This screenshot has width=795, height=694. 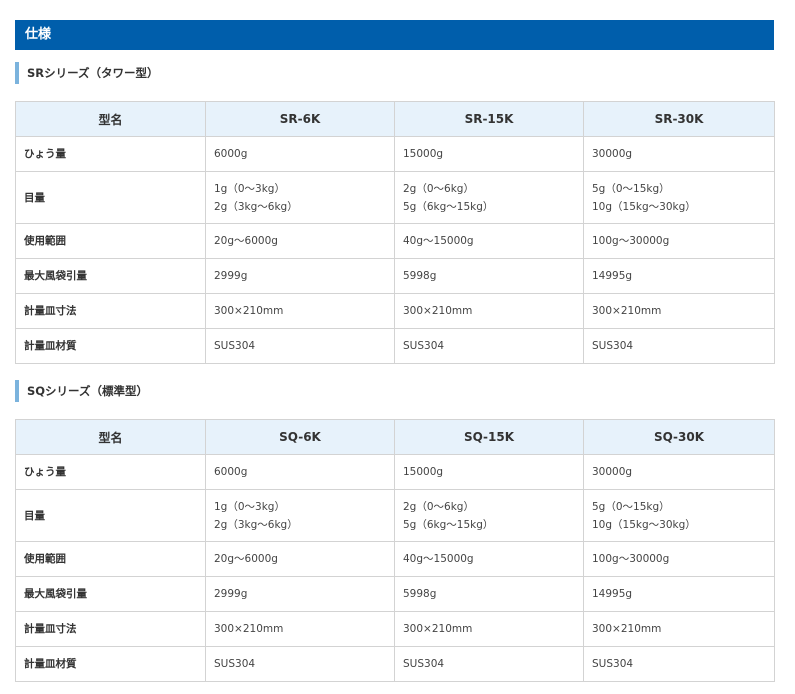 I want to click on model-header: SQ-15K, so click(x=489, y=437).